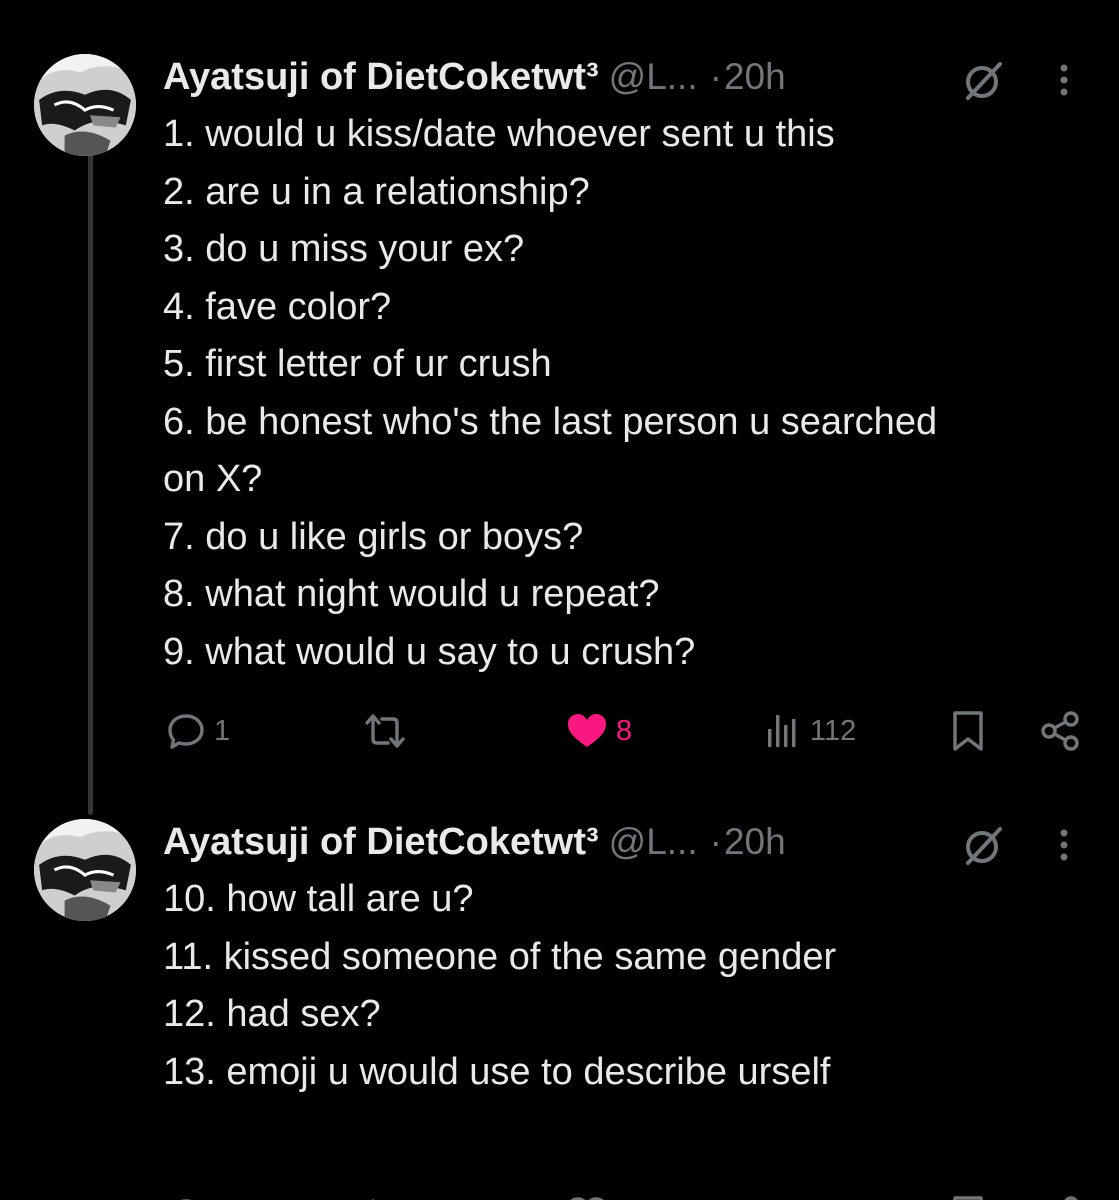 This screenshot has width=1119, height=1200. I want to click on tweet-line: 1. would u kiss/date whoever sent u this, so click(499, 134).